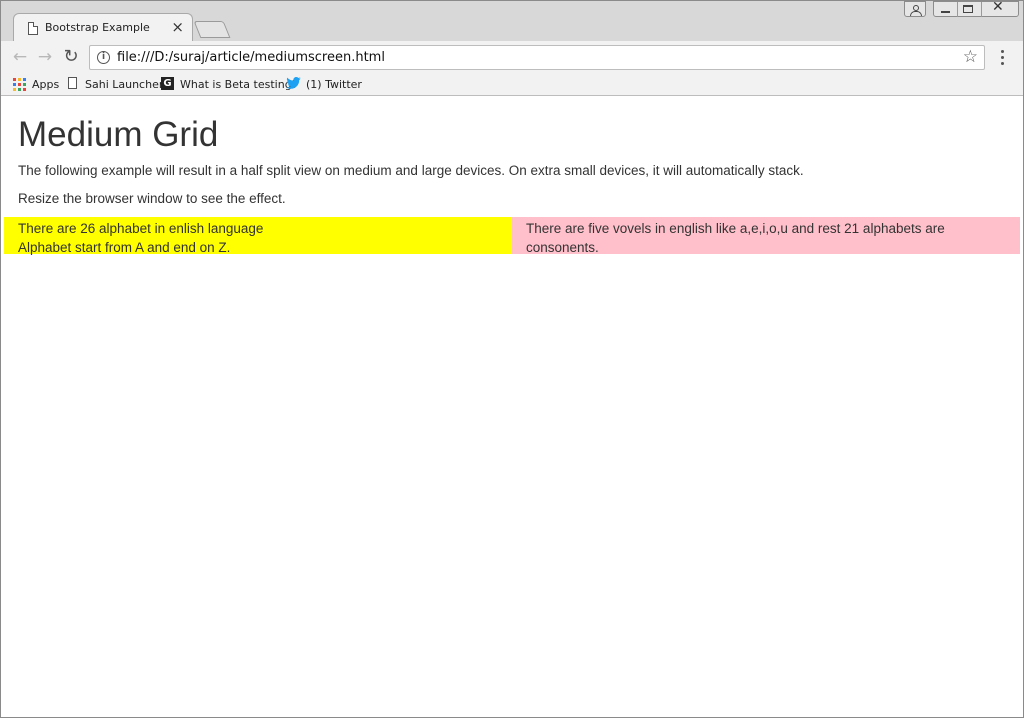  I want to click on info-icon: i, so click(103, 57).